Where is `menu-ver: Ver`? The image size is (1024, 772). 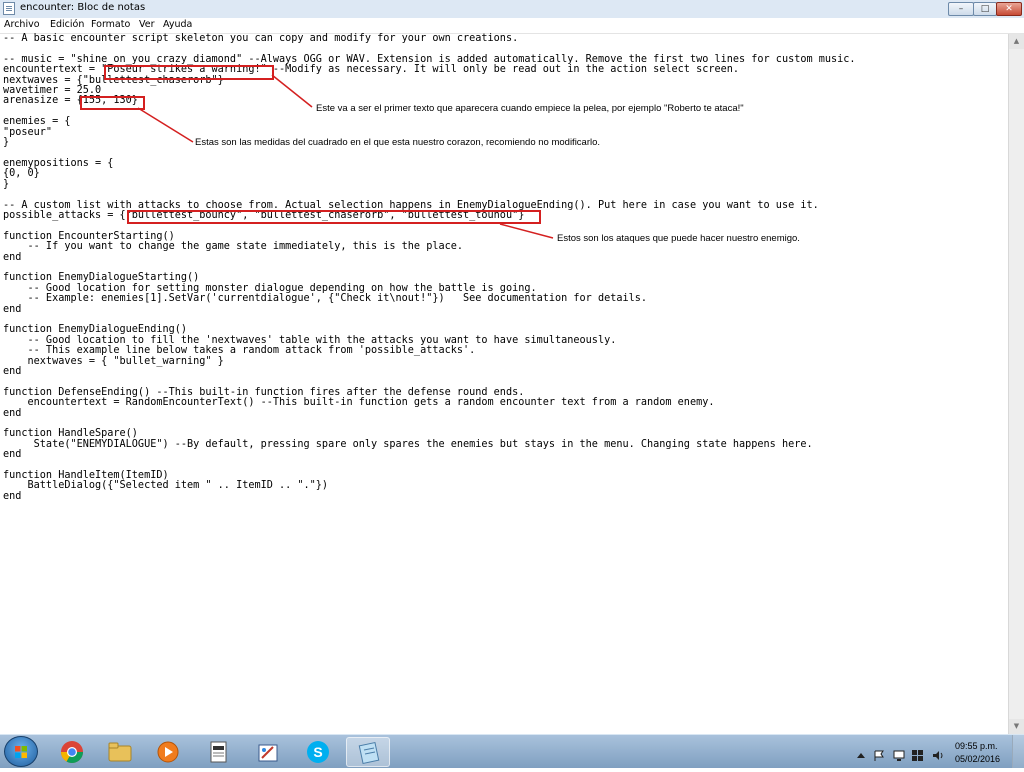 menu-ver: Ver is located at coordinates (147, 24).